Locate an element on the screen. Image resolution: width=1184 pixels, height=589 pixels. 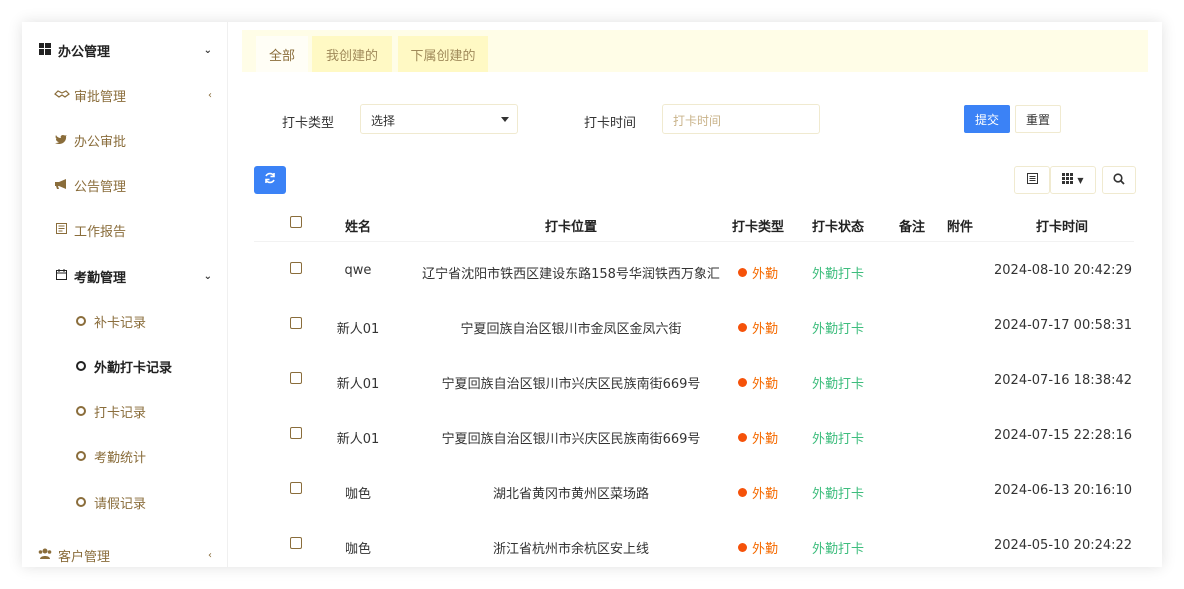
sidebar-item-notice: 公告管理 is located at coordinates (125, 185).